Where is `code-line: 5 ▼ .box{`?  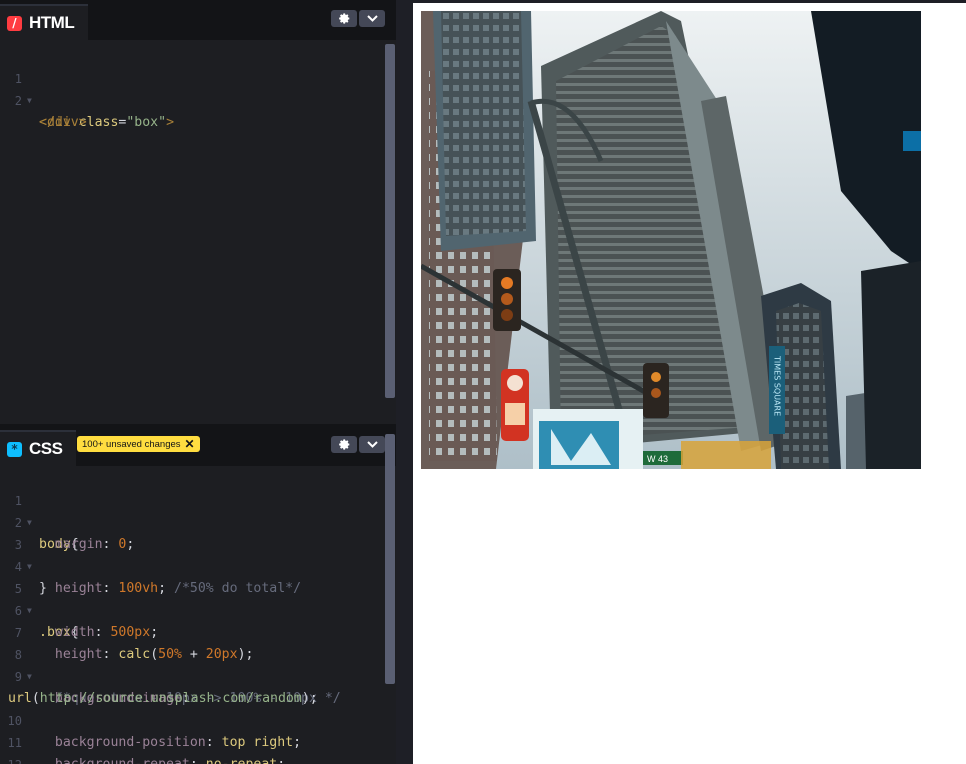
code-line: 5 ▼ .box{ is located at coordinates (195, 598).